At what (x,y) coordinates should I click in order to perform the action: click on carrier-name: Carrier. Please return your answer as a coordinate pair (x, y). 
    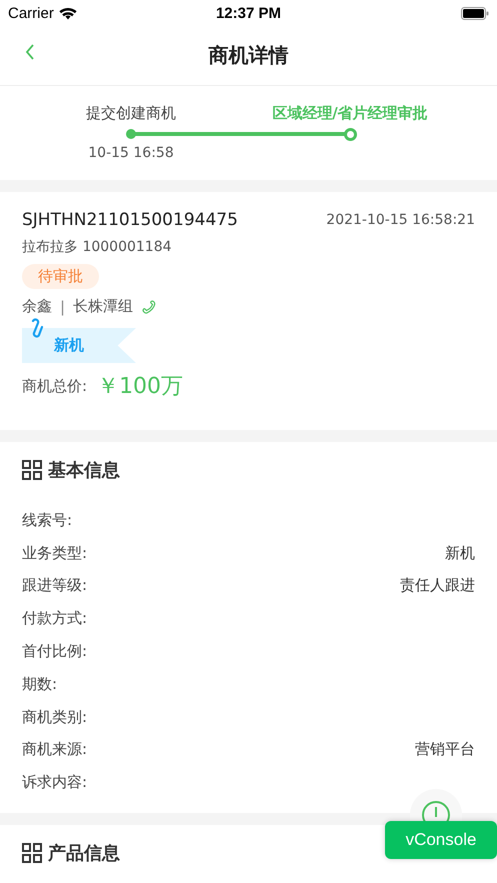
    Looking at the image, I should click on (31, 13).